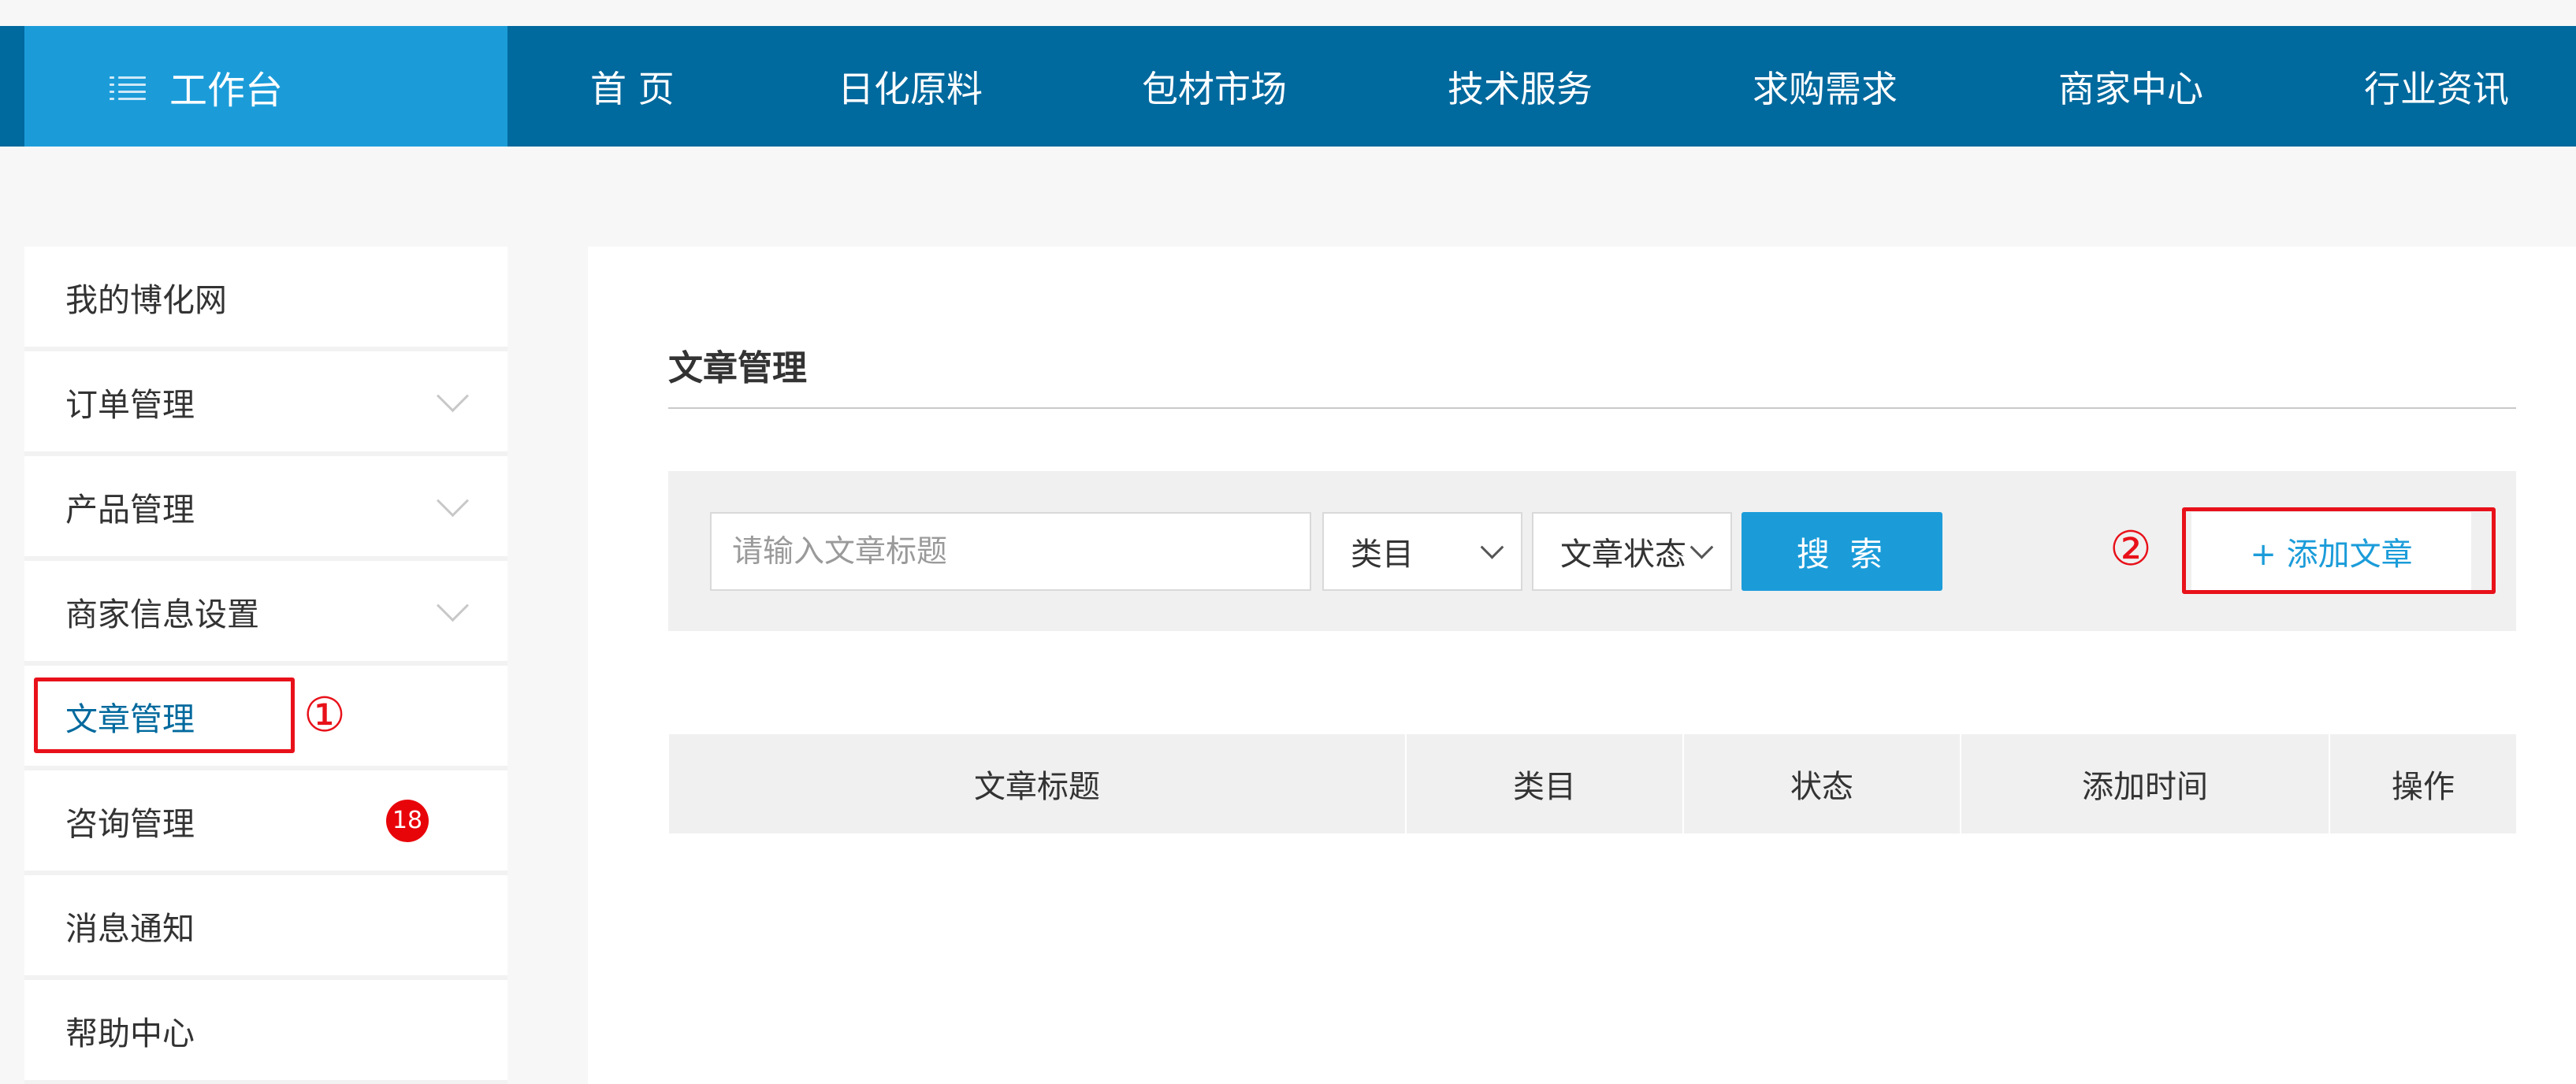 The image size is (2576, 1084). What do you see at coordinates (2130, 86) in the screenshot?
I see `nav-item-merchant-center: 商家中心` at bounding box center [2130, 86].